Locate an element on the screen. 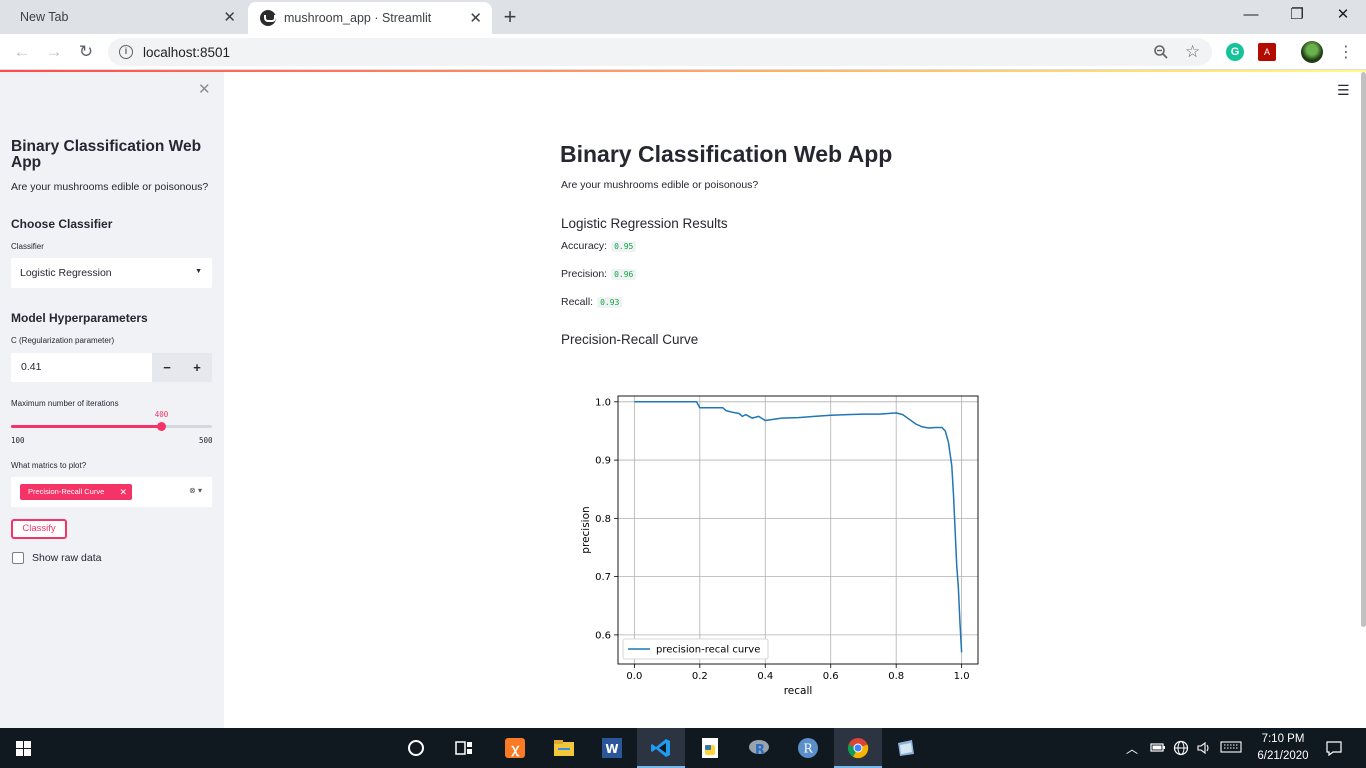 This screenshot has width=1366, height=768. x-tick-label: 1.0 is located at coordinates (962, 676).